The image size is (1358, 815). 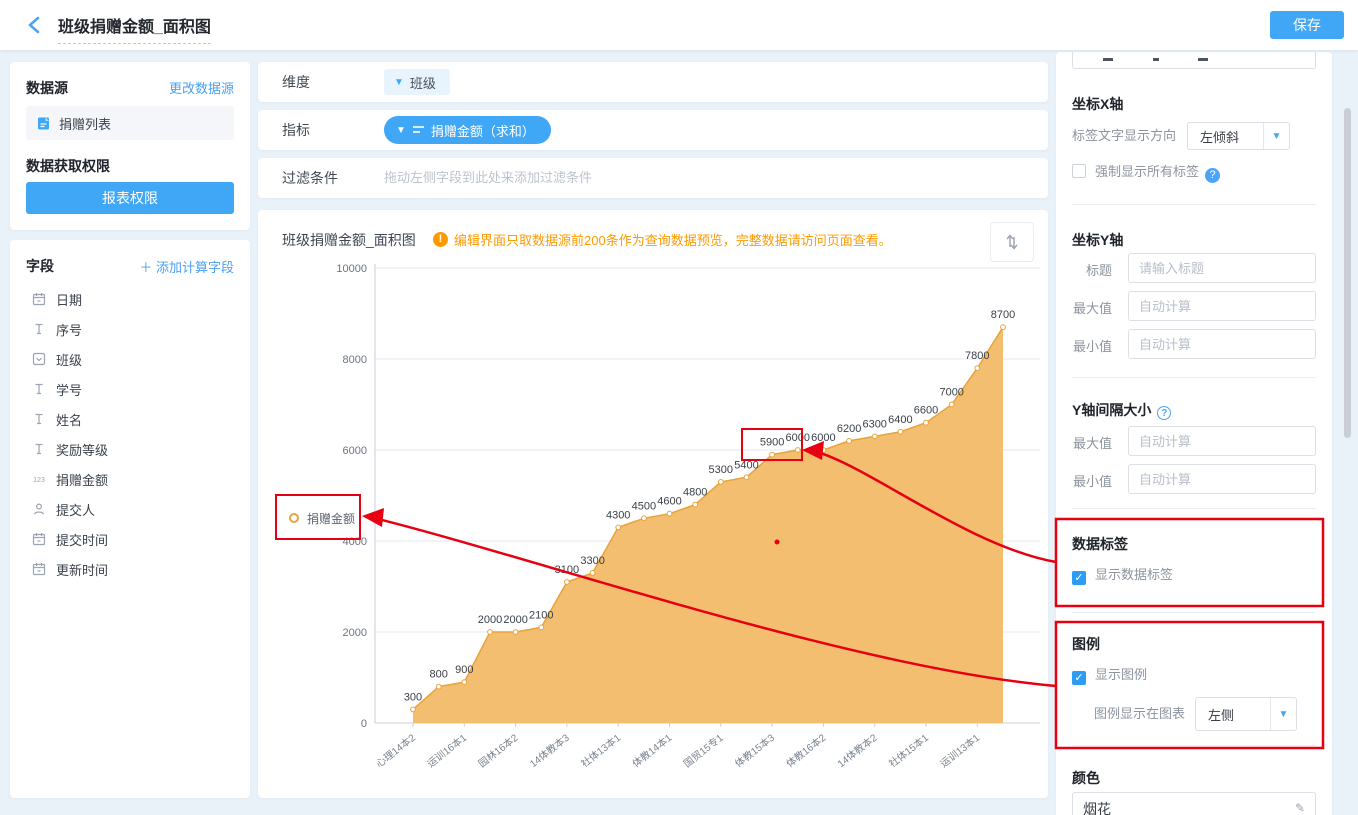 What do you see at coordinates (43, 123) in the screenshot?
I see `document-icon` at bounding box center [43, 123].